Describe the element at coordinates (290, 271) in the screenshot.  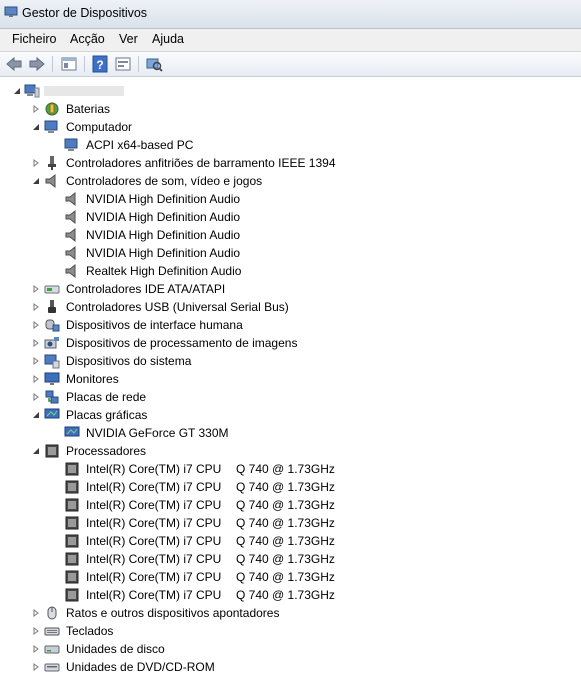
I see `tree-item: Realtek High Definition Audio` at that location.